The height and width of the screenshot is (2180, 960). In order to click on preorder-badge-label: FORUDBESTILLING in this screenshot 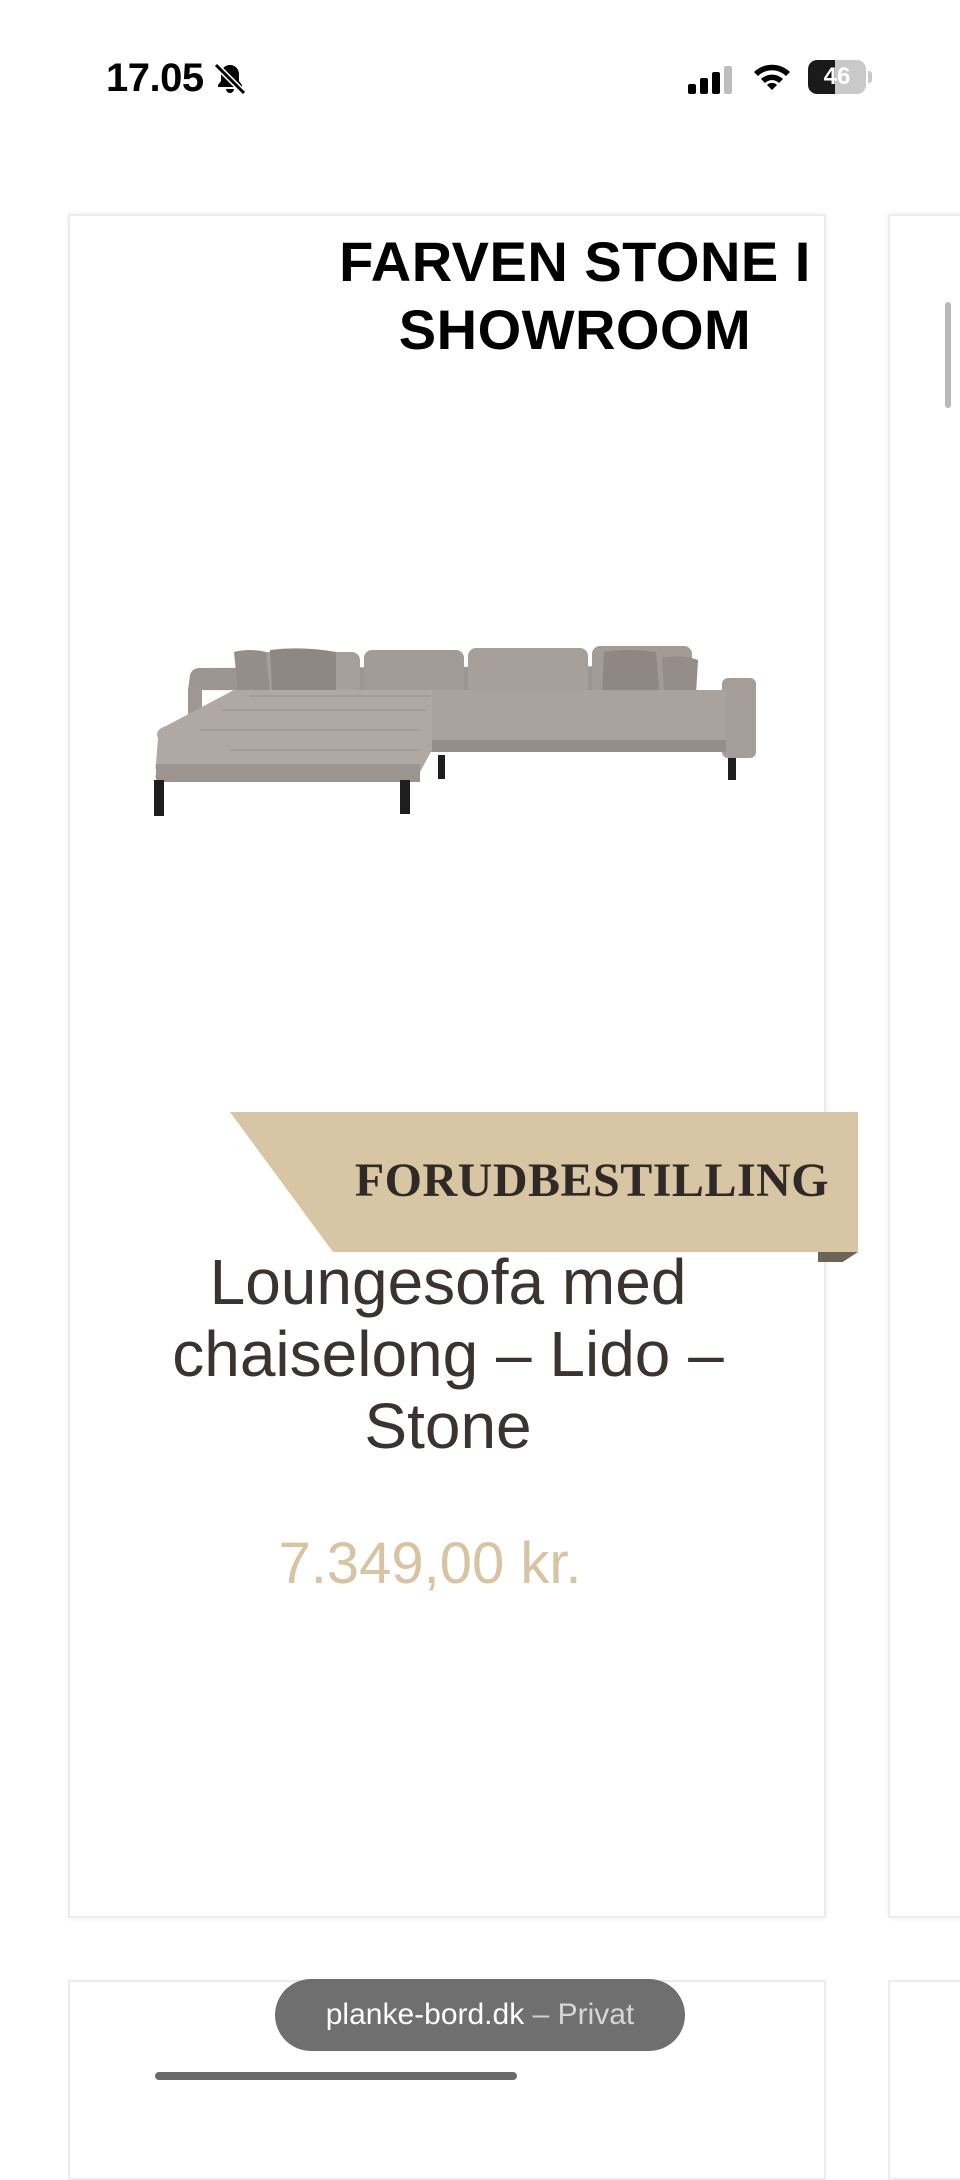, I will do `click(592, 1180)`.